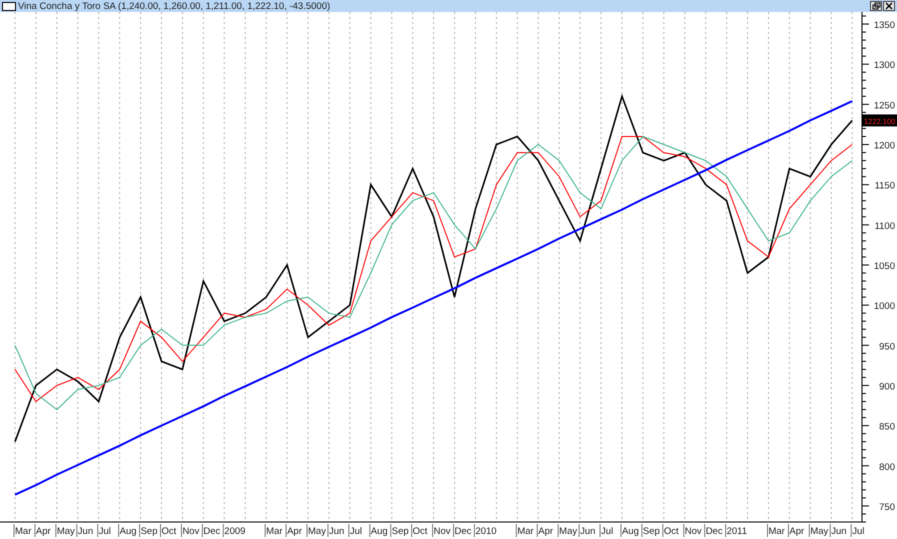 This screenshot has width=897, height=539. I want to click on y-axis-label: 1100, so click(884, 226).